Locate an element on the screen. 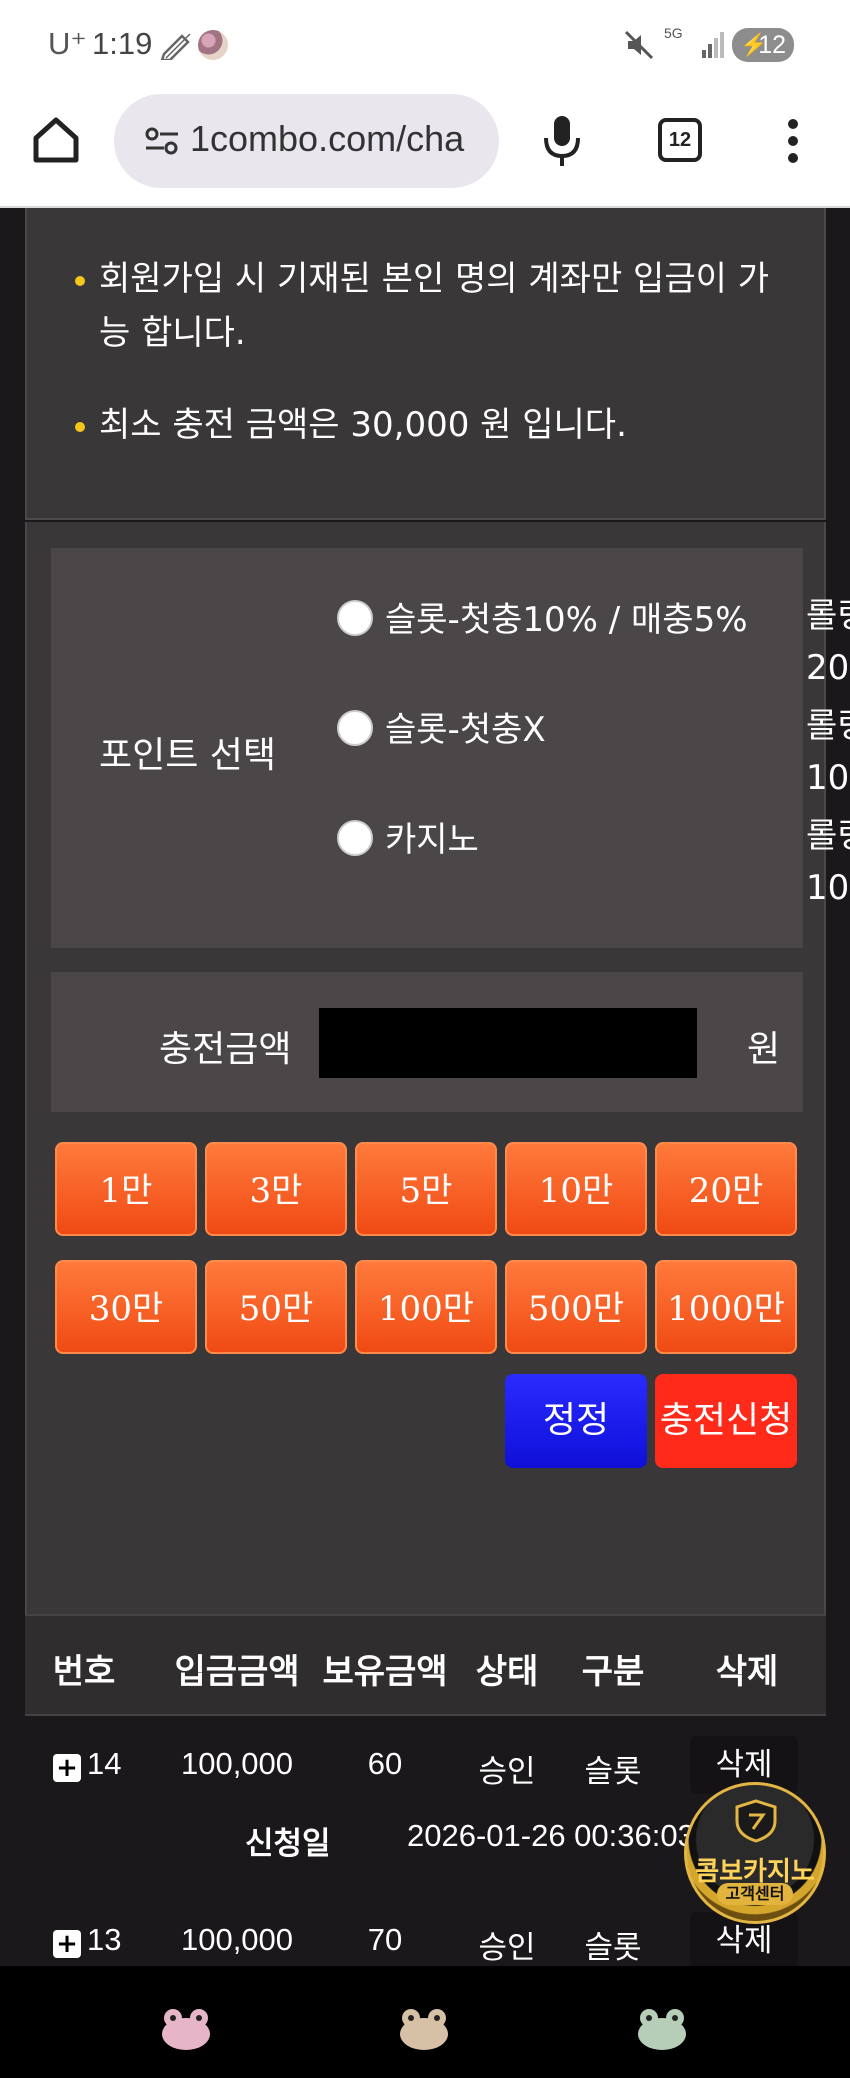 This screenshot has height=2078, width=850. quick-amount-button: 500만 is located at coordinates (576, 1307).